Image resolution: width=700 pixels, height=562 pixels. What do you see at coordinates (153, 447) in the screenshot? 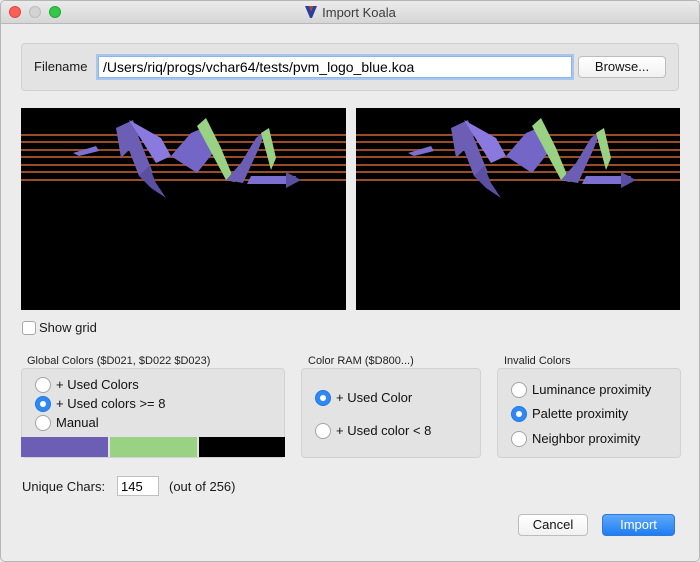
I see `global-color-swatch-d022` at bounding box center [153, 447].